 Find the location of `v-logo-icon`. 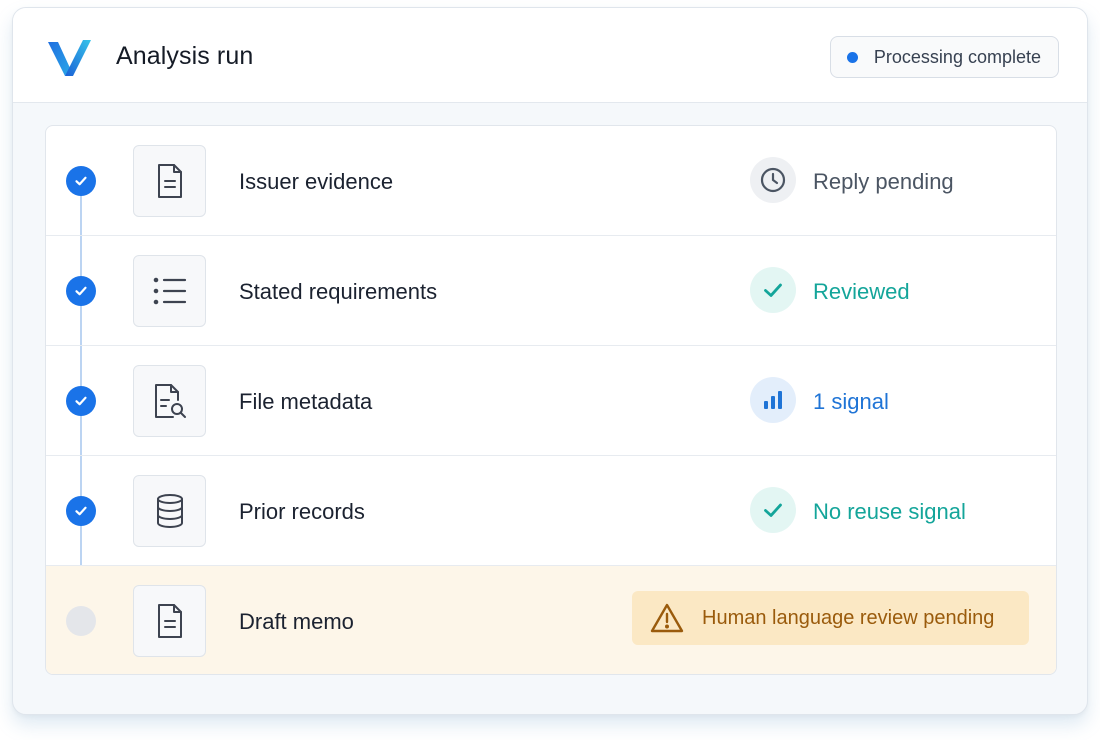

v-logo-icon is located at coordinates (69, 58).